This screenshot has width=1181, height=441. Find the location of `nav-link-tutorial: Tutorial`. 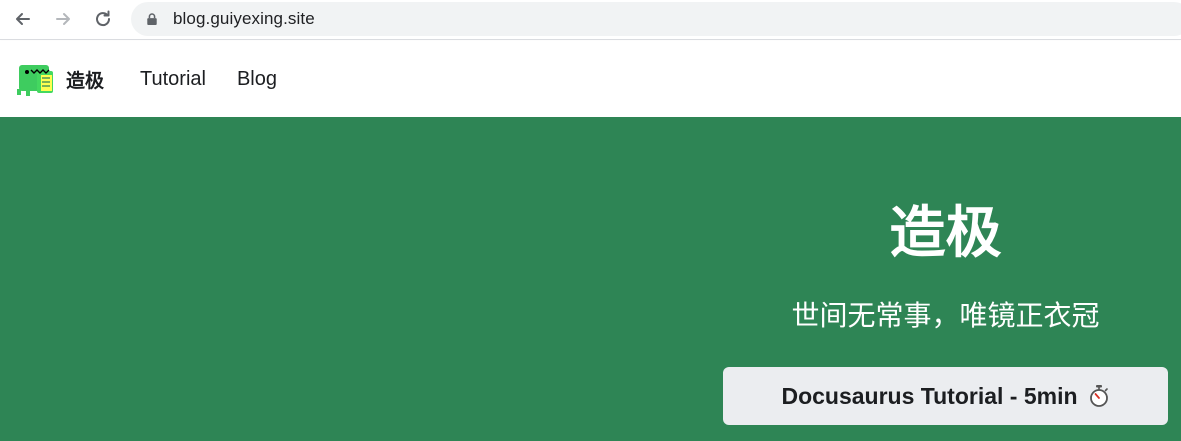

nav-link-tutorial: Tutorial is located at coordinates (173, 79).